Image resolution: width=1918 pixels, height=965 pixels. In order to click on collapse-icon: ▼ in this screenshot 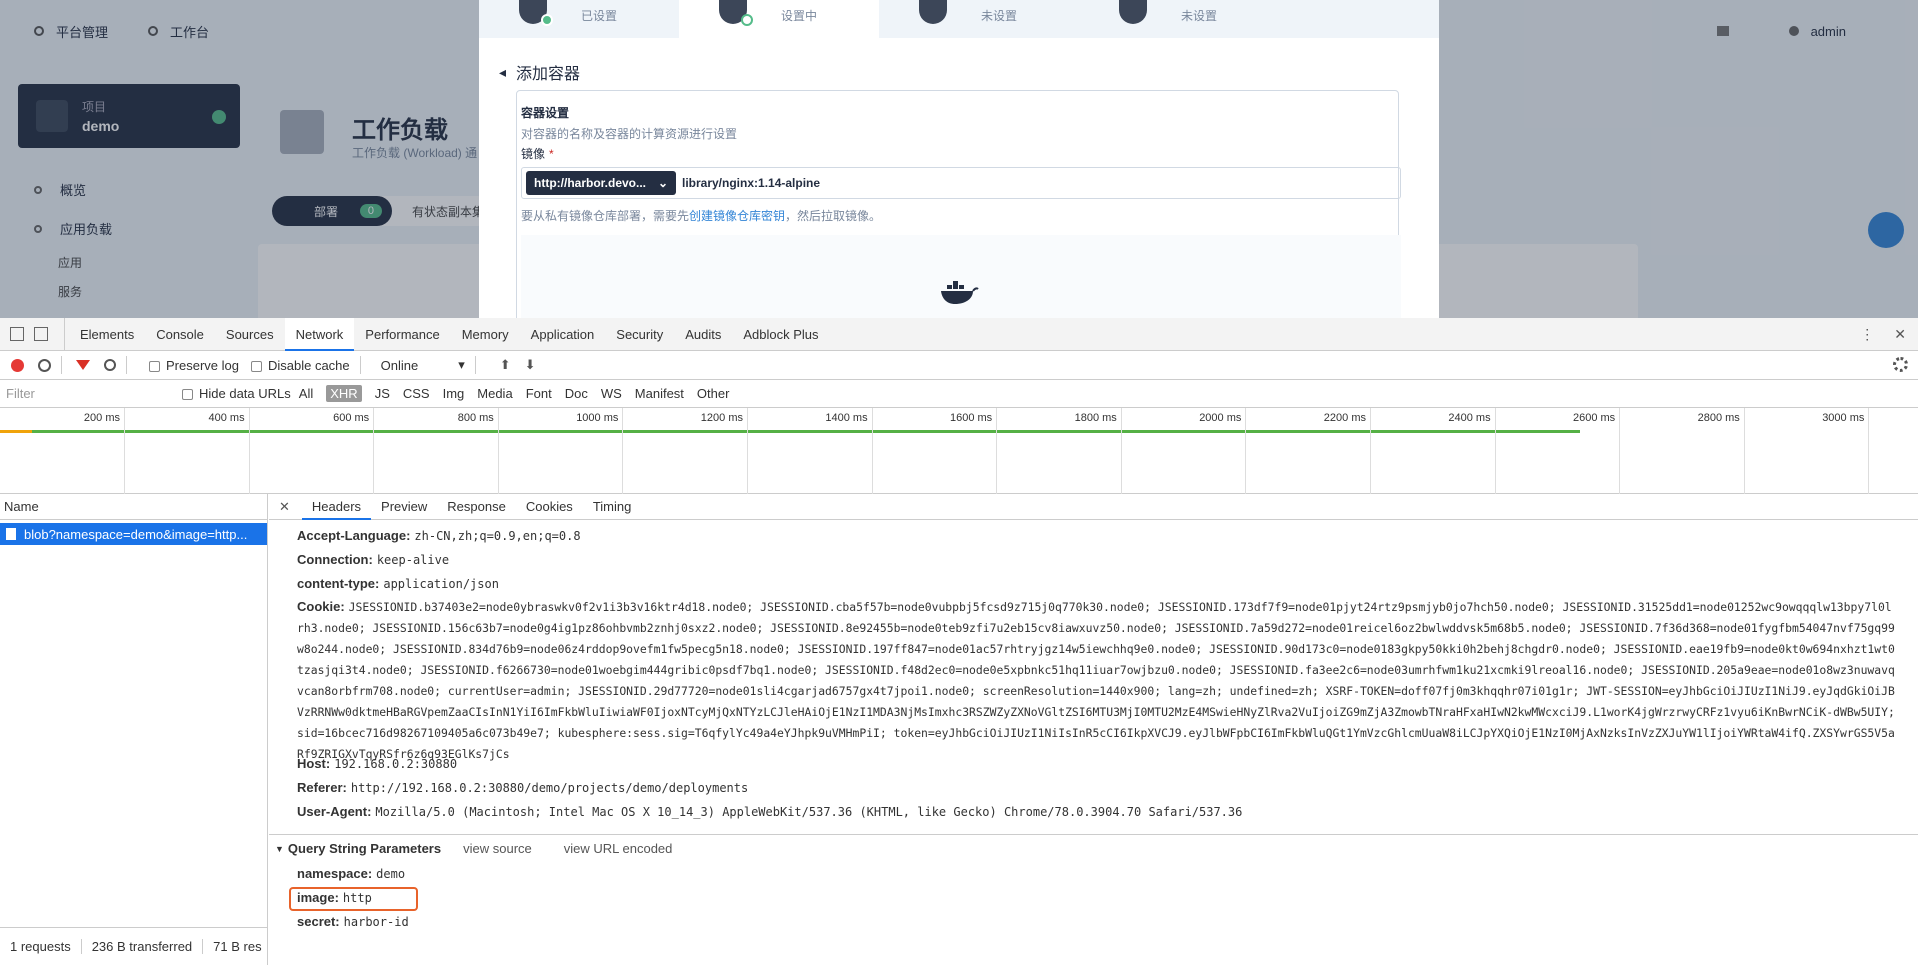, I will do `click(279, 849)`.